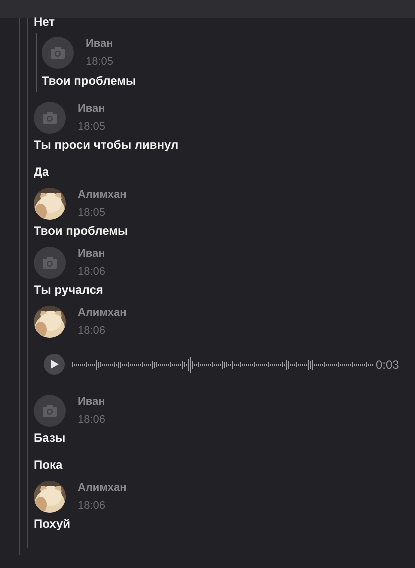 The width and height of the screenshot is (415, 568). Describe the element at coordinates (107, 145) in the screenshot. I see `message-text: Ты проси чтобы ливнул` at that location.